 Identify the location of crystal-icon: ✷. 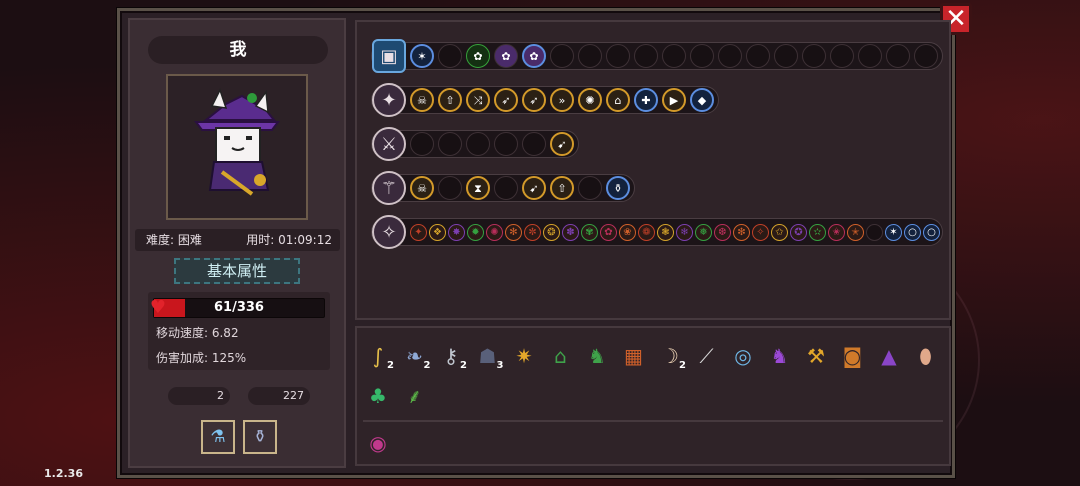
(524, 356).